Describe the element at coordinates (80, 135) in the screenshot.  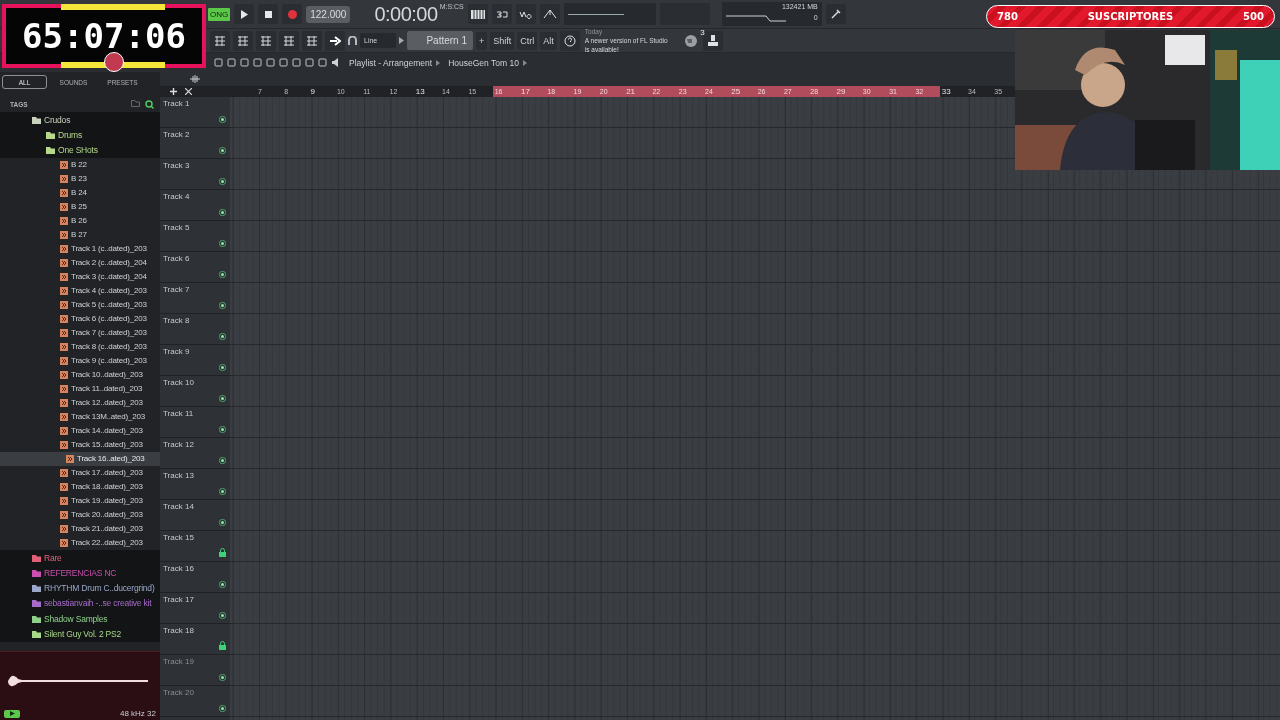
I see `folder-item: Drums` at that location.